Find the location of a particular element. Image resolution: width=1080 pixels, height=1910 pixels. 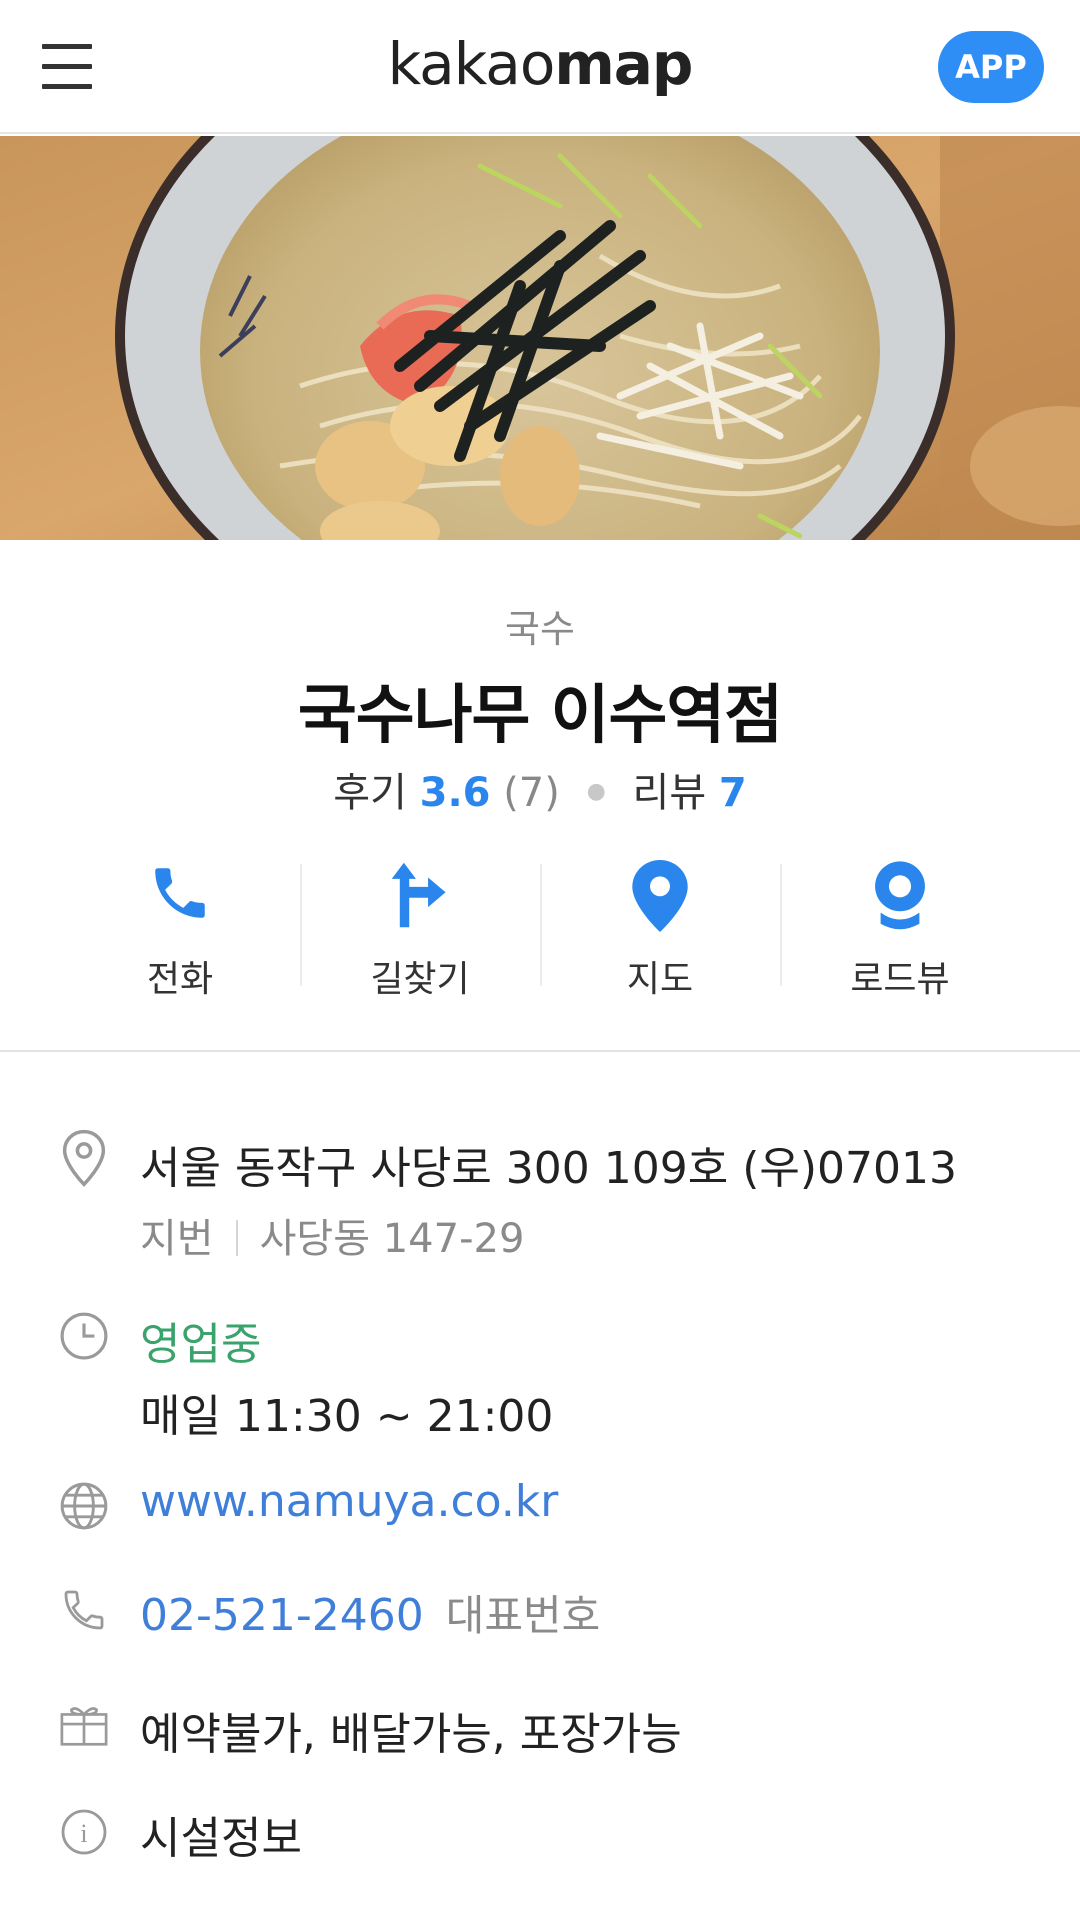

lot-label: 지번 is located at coordinates (177, 1239).